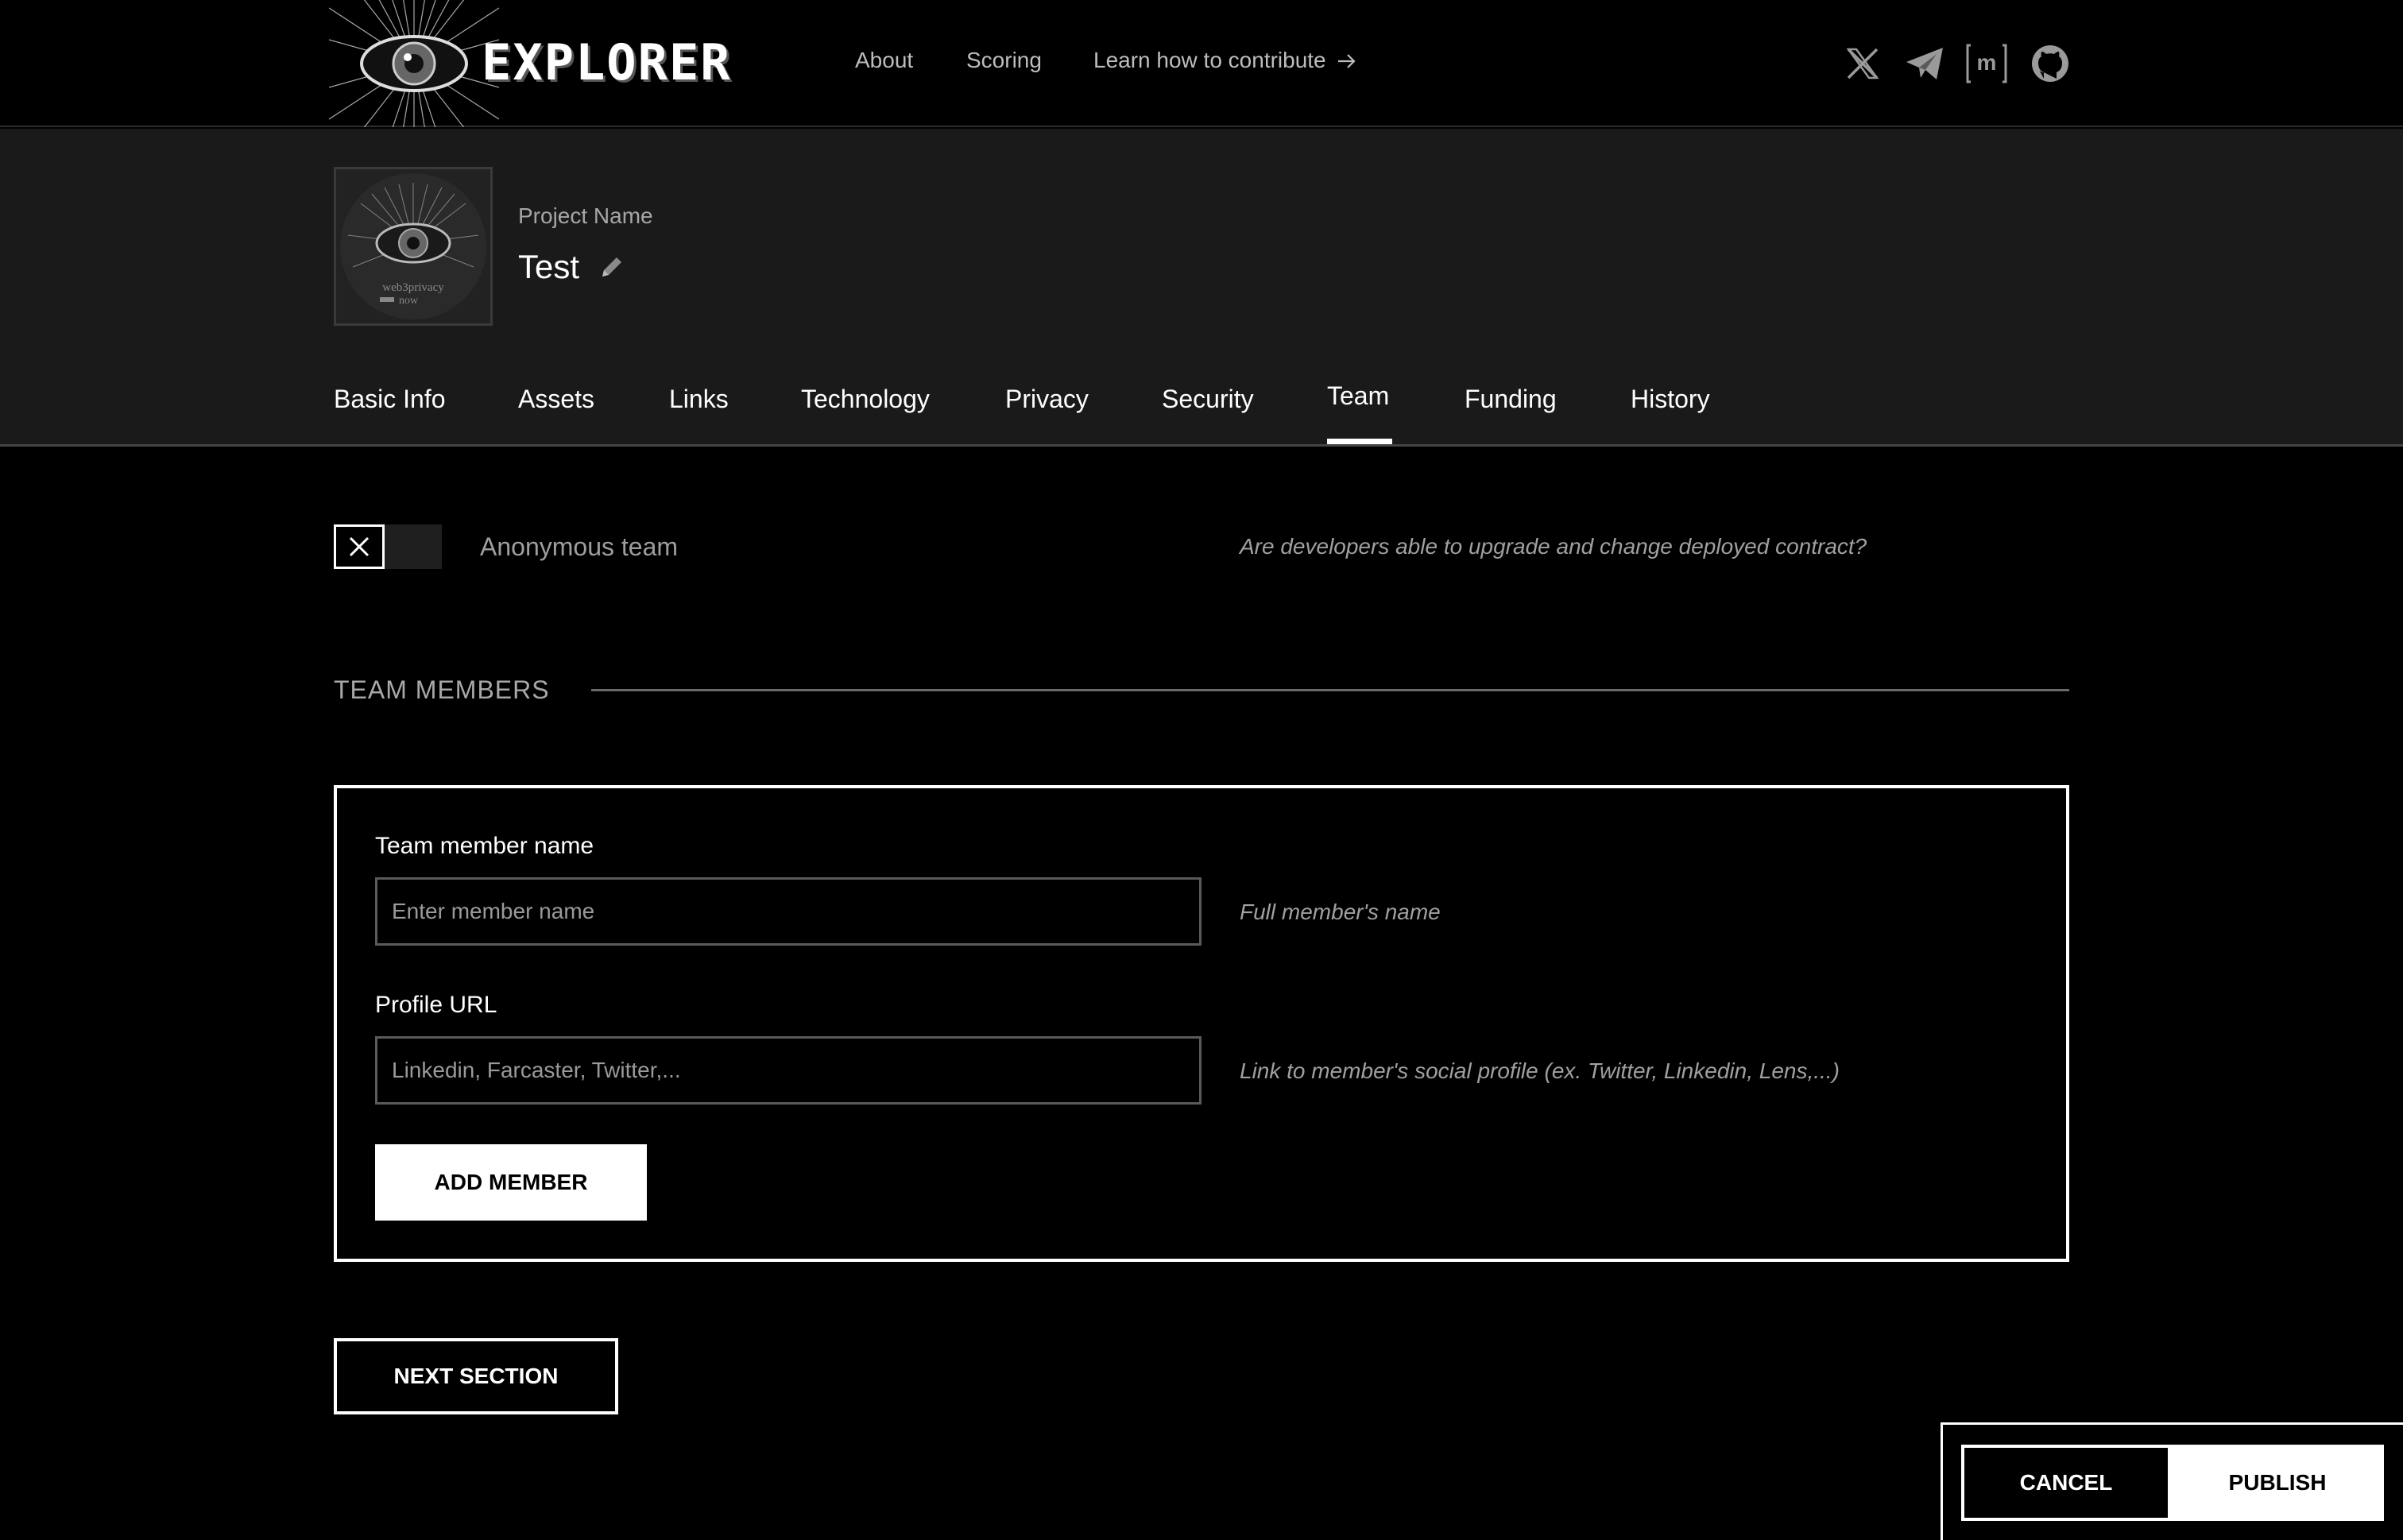  What do you see at coordinates (1340, 912) in the screenshot?
I see `member-name-hint: Full member's name` at bounding box center [1340, 912].